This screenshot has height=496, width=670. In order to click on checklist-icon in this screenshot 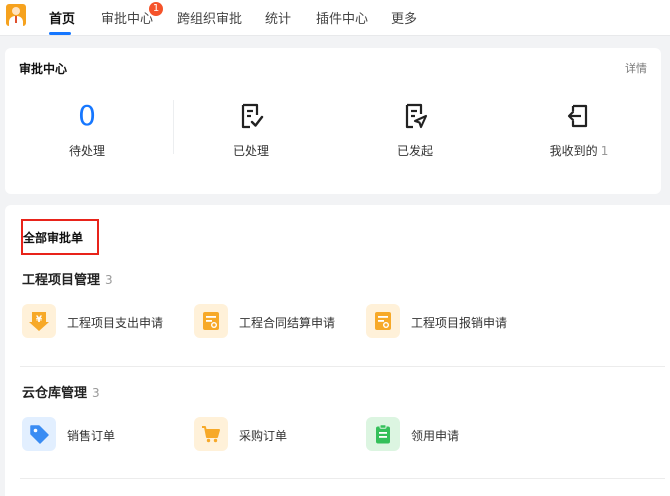, I will do `click(252, 116)`.